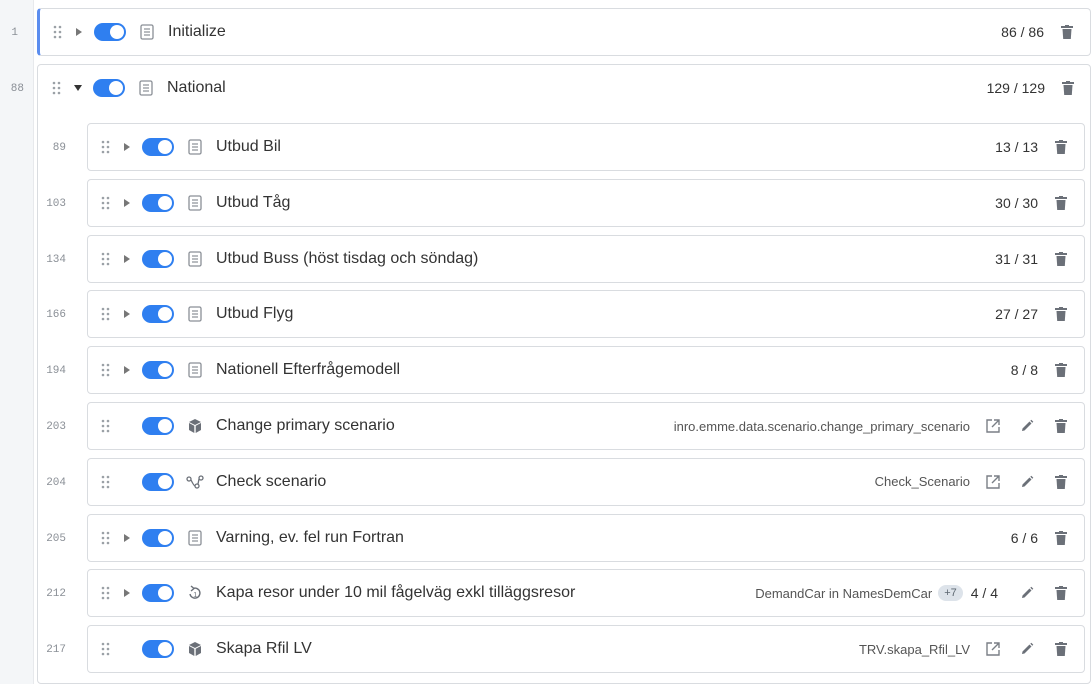 The width and height of the screenshot is (1092, 684). I want to click on step-row: Varning, ev. fel run Fortran 6 / 6, so click(586, 537).